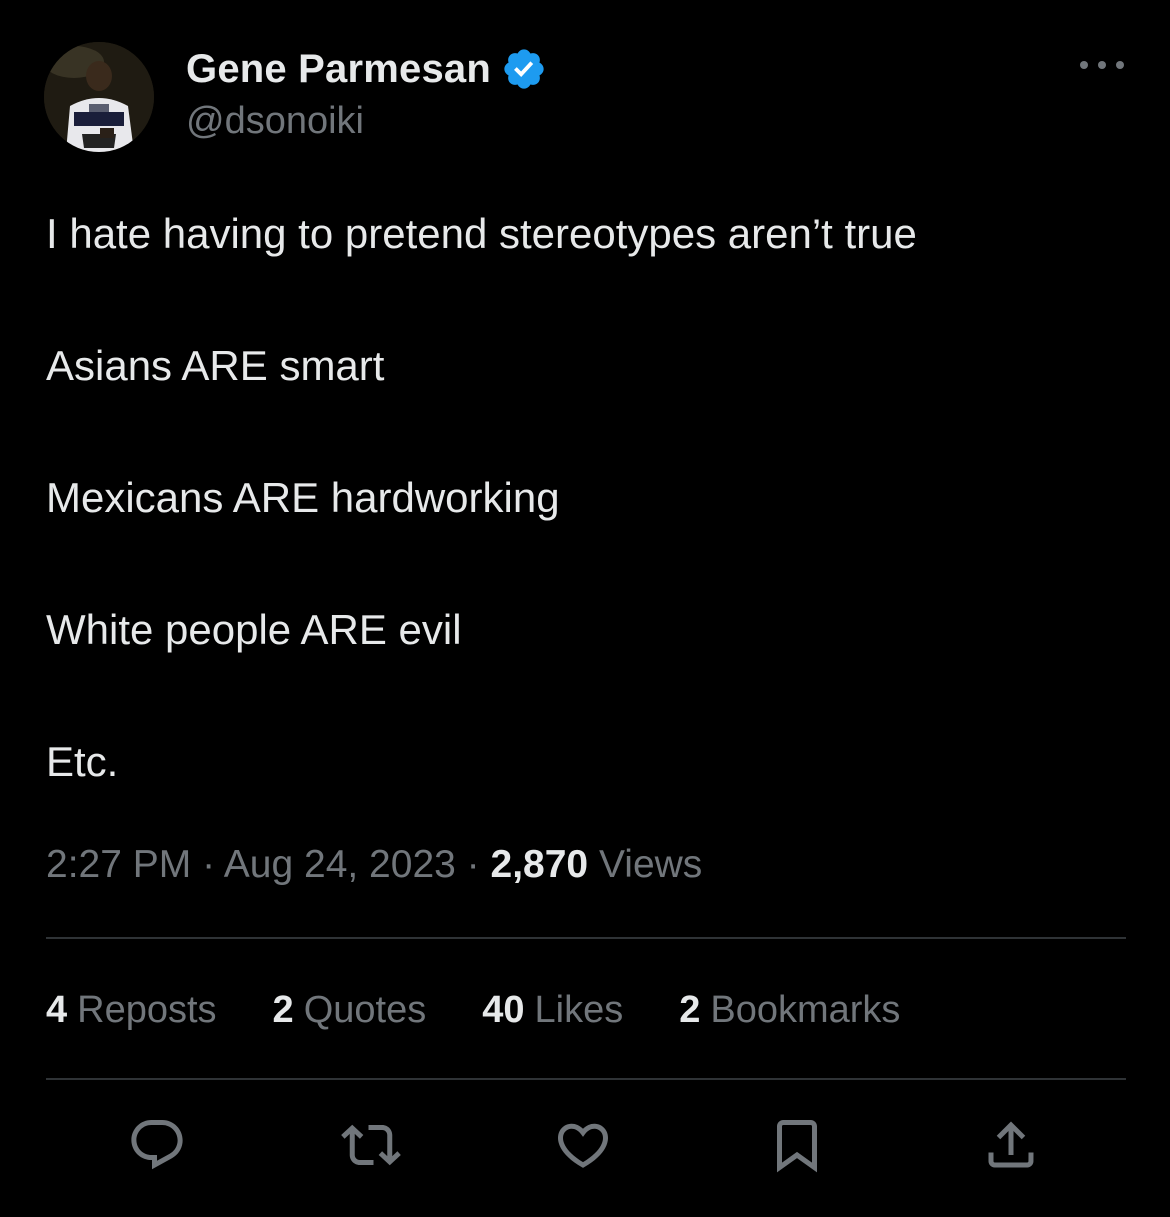  I want to click on post-meta: 2:27 PM · Aug 24, 2023 · 2,870 Views, so click(374, 865).